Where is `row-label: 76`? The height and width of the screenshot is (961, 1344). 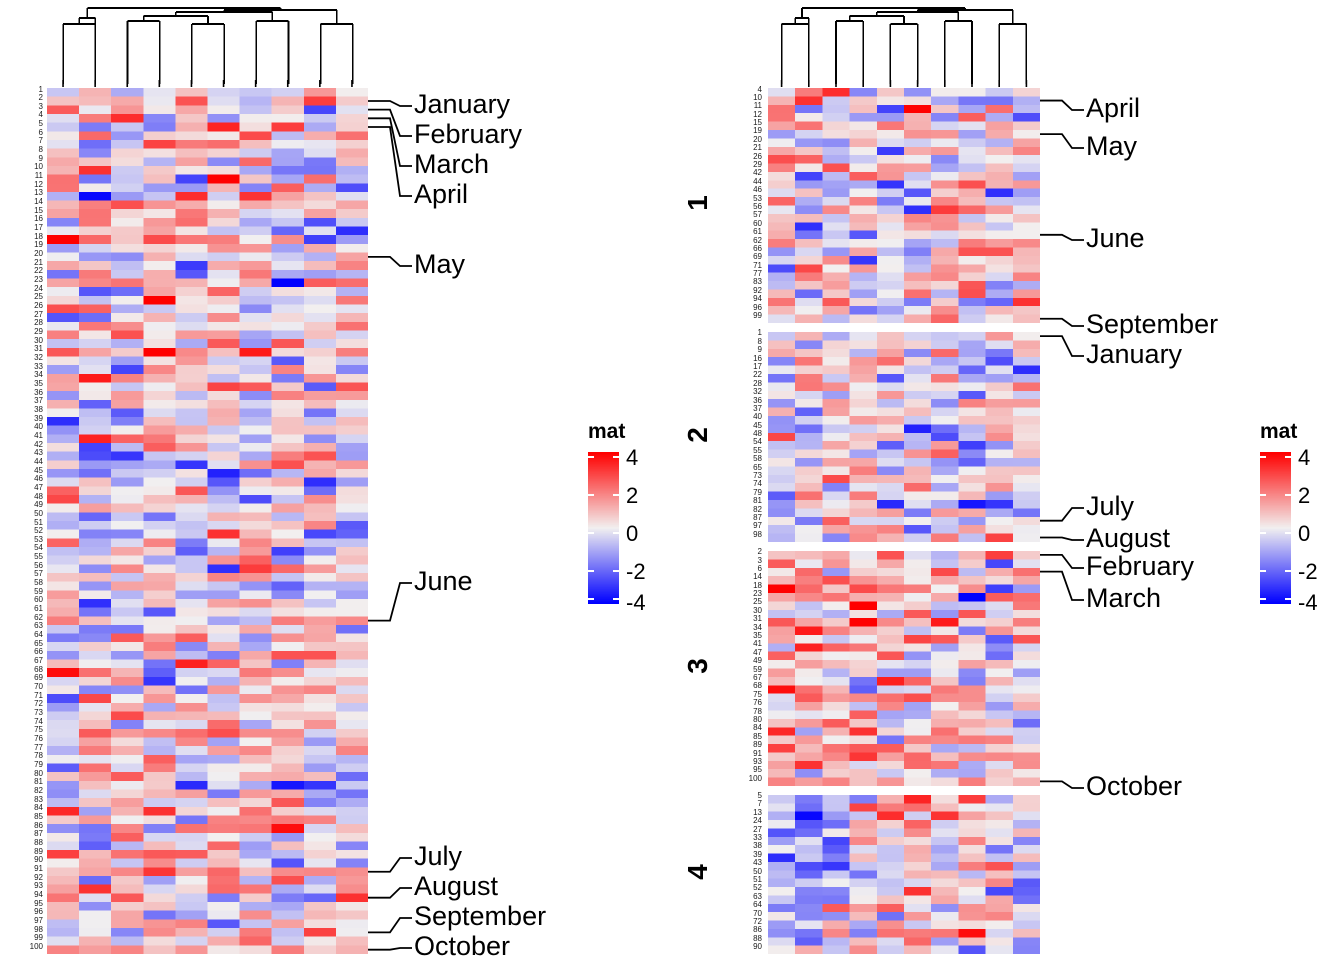
row-label: 76 is located at coordinates (757, 703).